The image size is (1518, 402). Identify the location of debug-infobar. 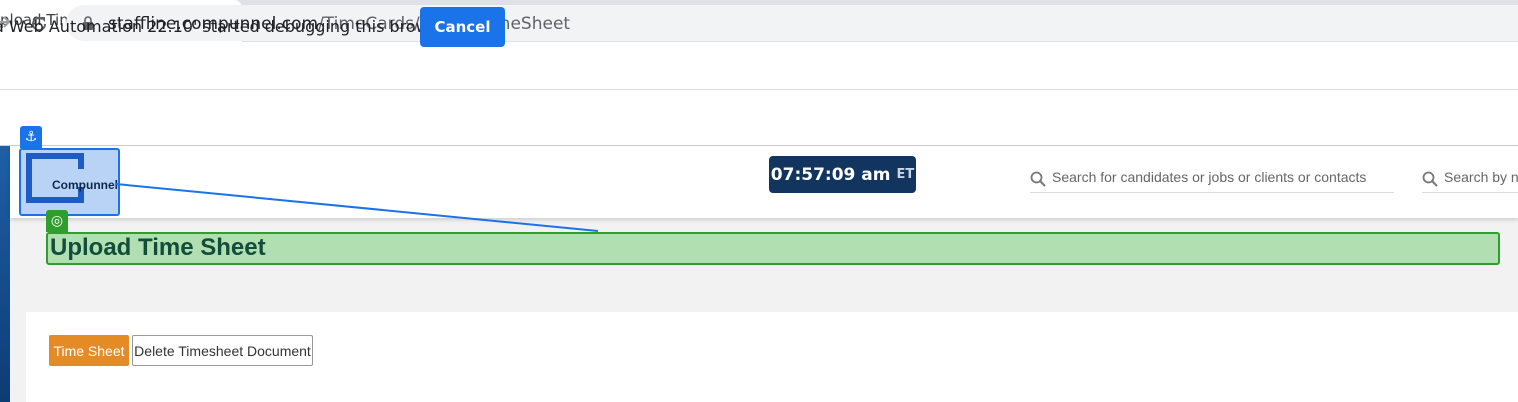
(759, 118).